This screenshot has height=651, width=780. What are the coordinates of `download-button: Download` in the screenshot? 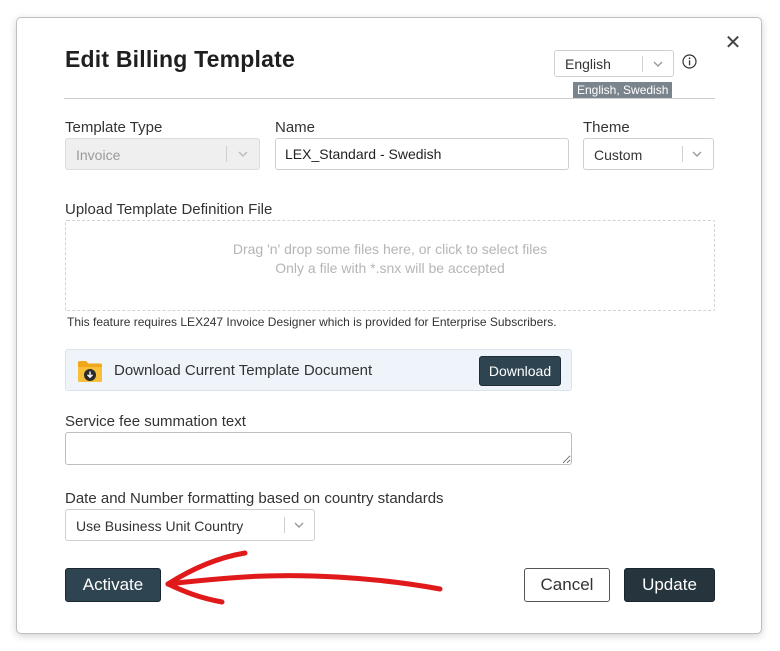 It's located at (520, 371).